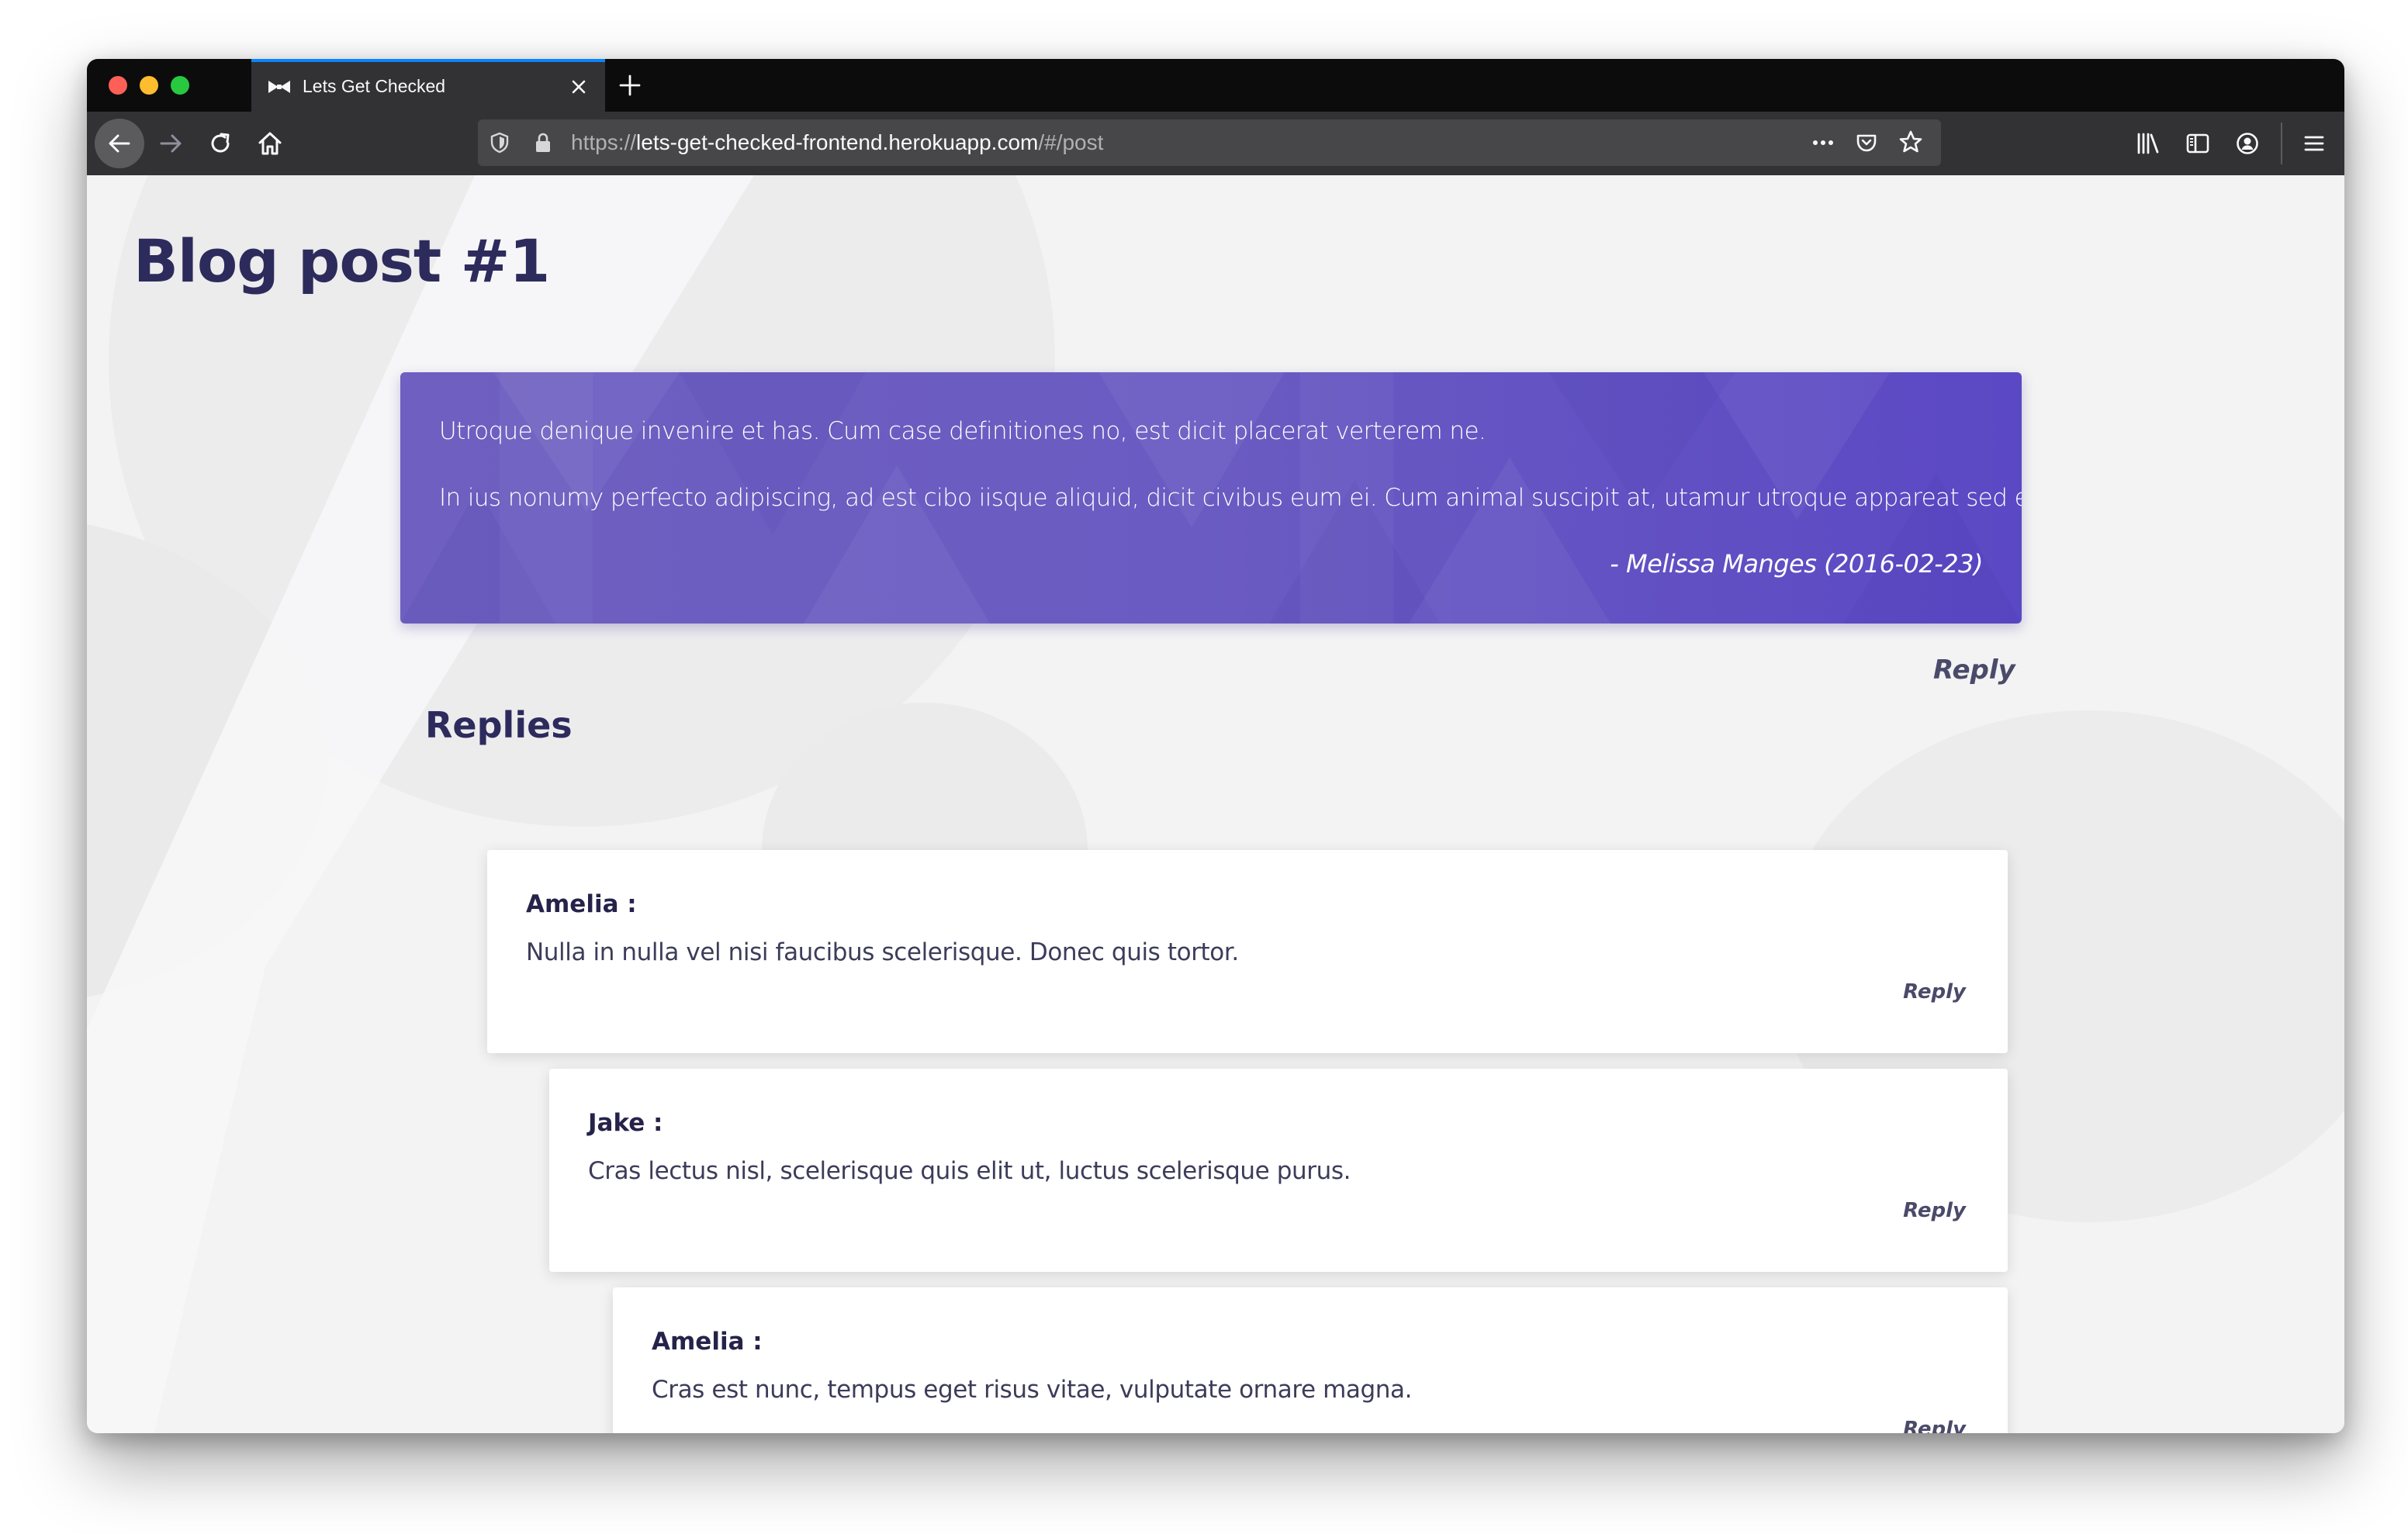 This screenshot has width=2408, height=1534. I want to click on home-button, so click(270, 143).